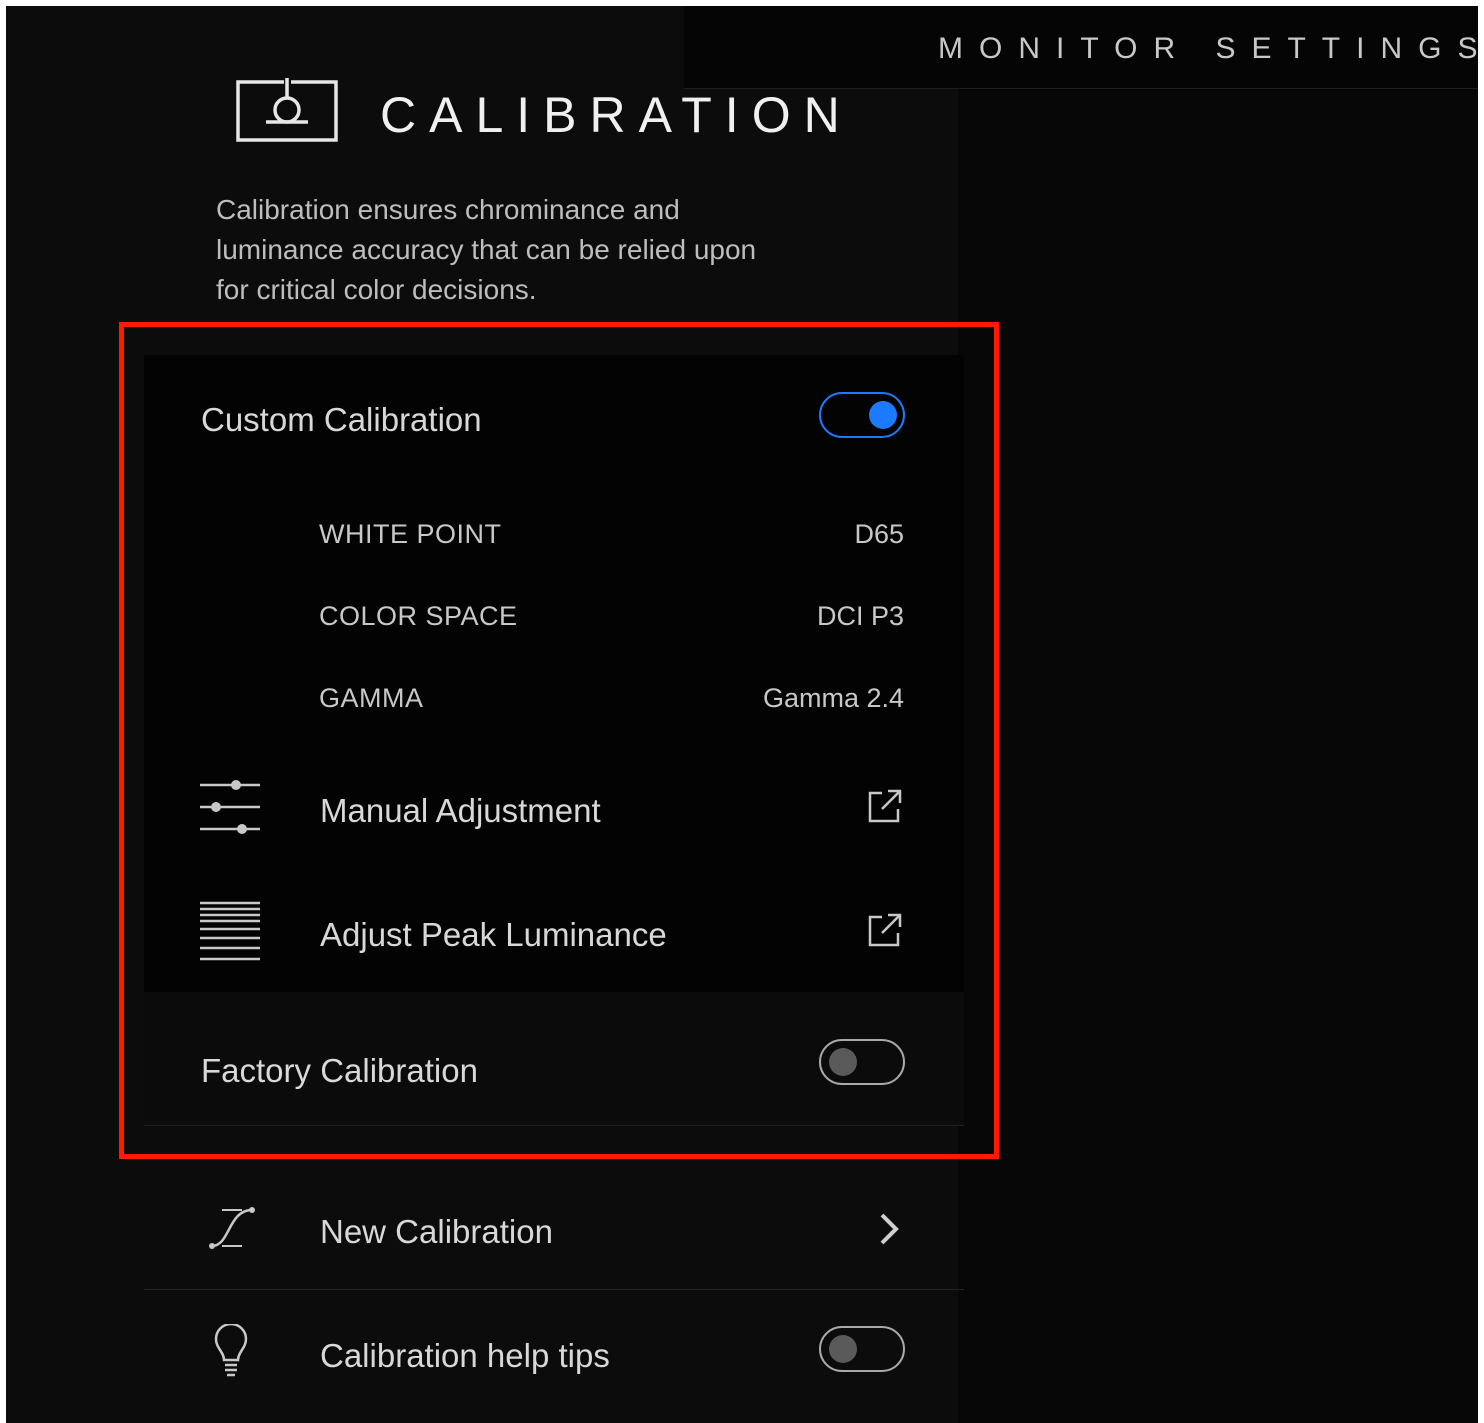 The image size is (1484, 1423). What do you see at coordinates (616, 115) in the screenshot?
I see `page-title: CALIBRATION` at bounding box center [616, 115].